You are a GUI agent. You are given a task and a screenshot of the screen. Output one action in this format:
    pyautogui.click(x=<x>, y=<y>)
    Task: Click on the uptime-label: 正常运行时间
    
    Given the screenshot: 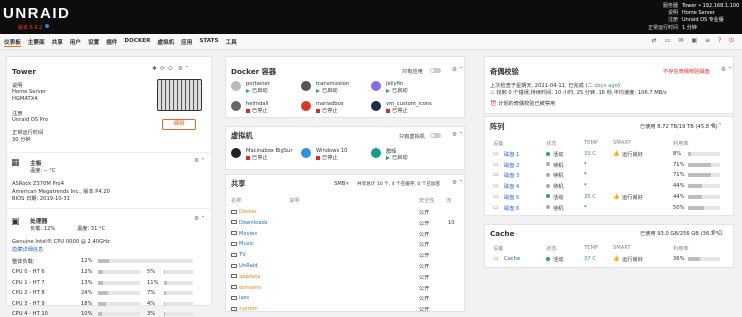 What is the action you would take?
    pyautogui.click(x=28, y=133)
    